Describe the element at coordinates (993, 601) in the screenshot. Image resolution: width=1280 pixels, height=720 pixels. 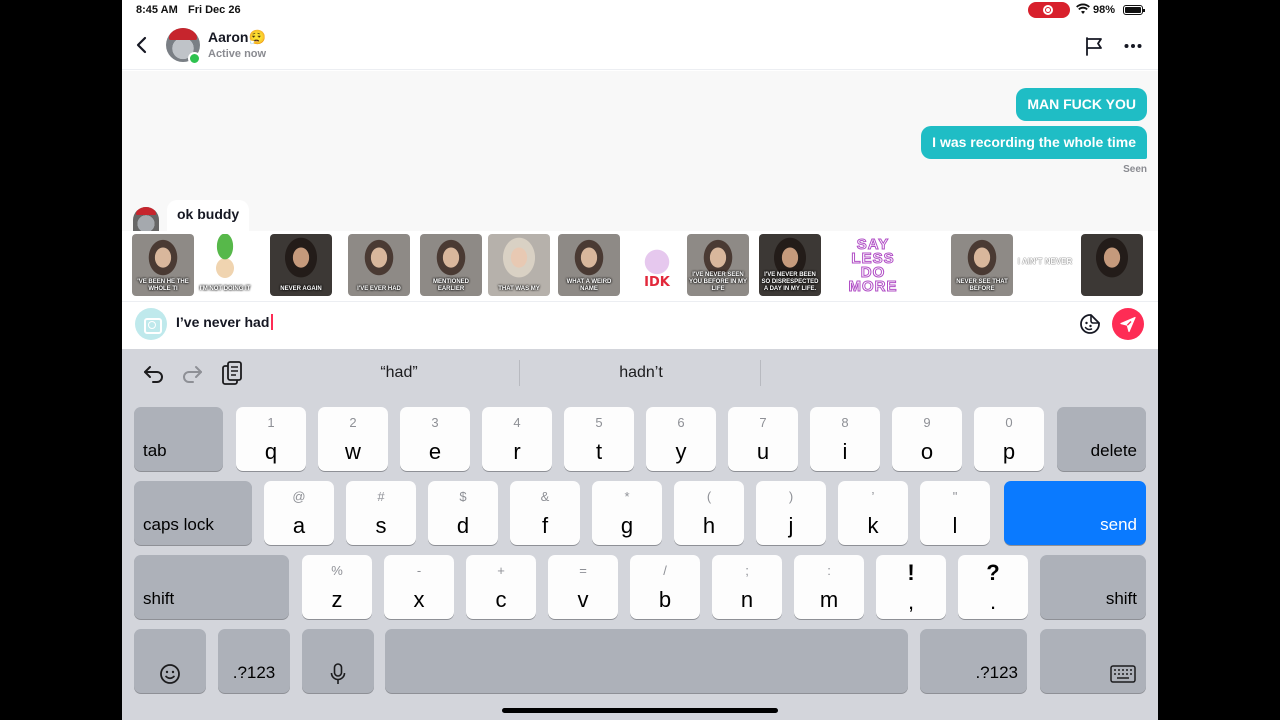
I see `key-label-bottom: .` at that location.